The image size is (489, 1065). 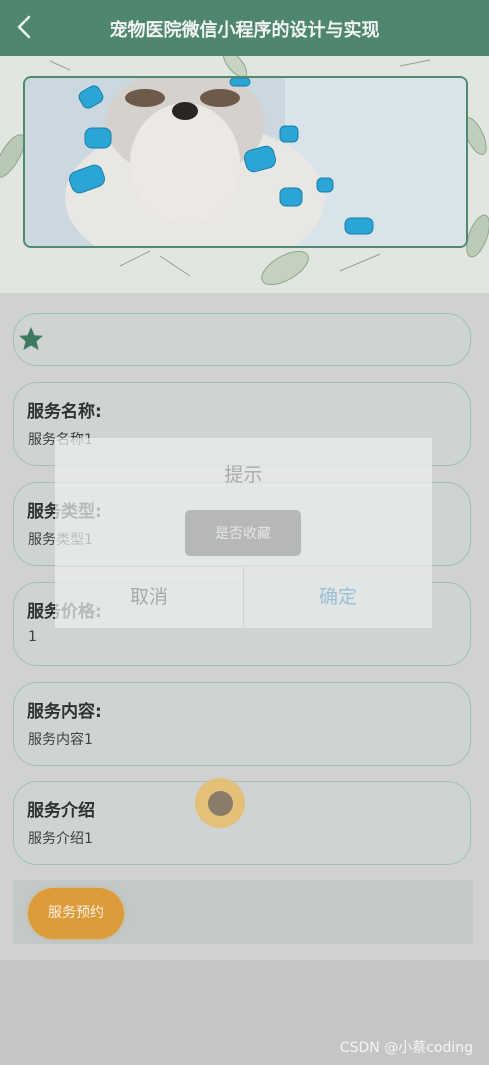 I want to click on dialog-message: 是否收藏, so click(x=243, y=534).